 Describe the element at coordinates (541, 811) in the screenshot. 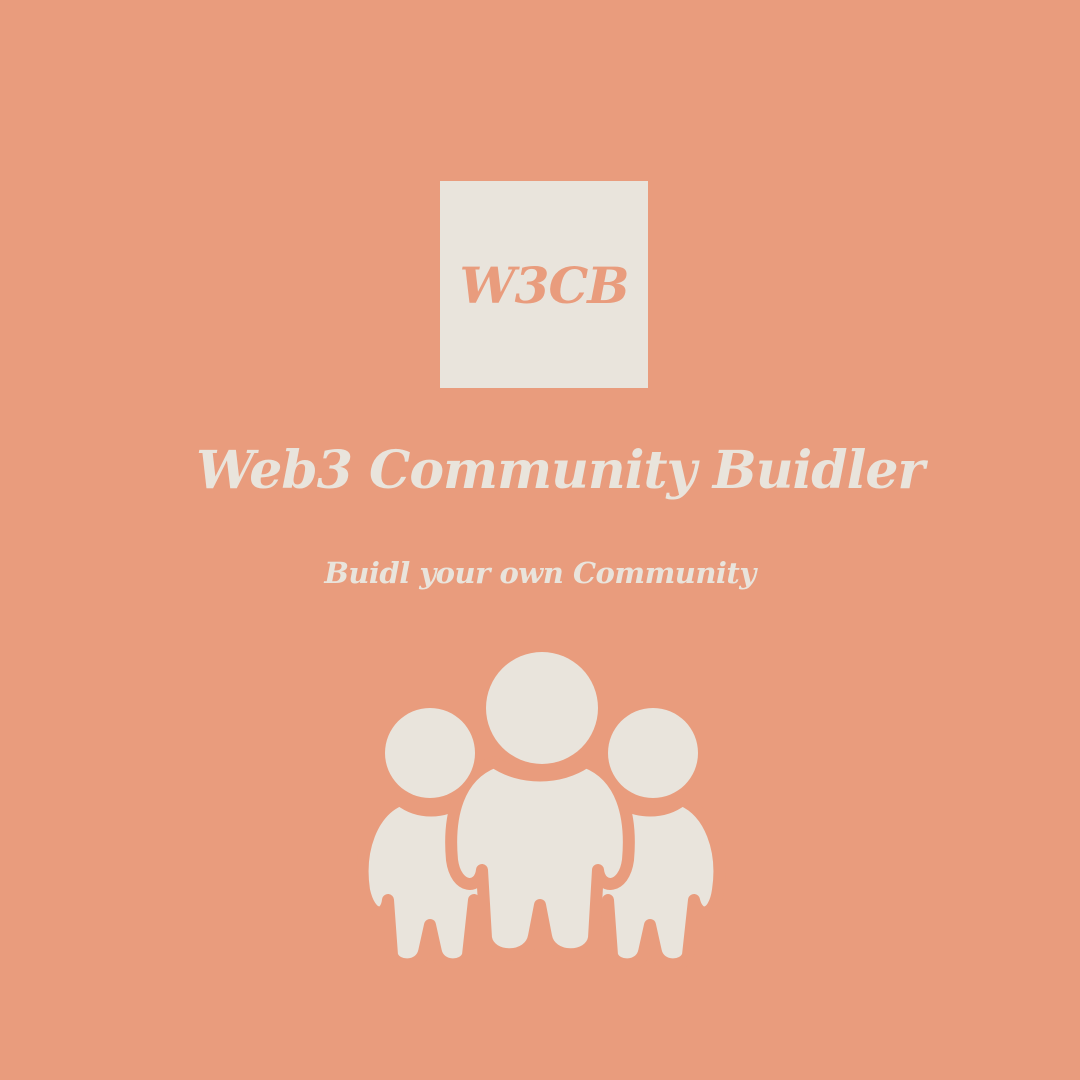

I see `community-people-icon` at that location.